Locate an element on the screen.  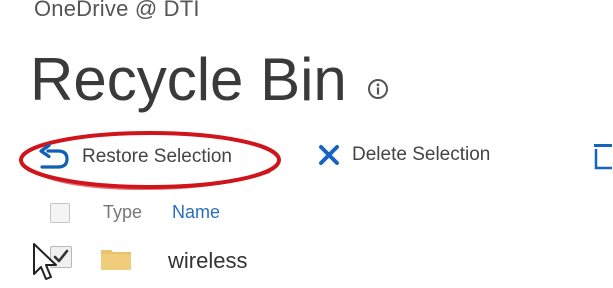
empty-recycle-bin-button is located at coordinates (602, 156).